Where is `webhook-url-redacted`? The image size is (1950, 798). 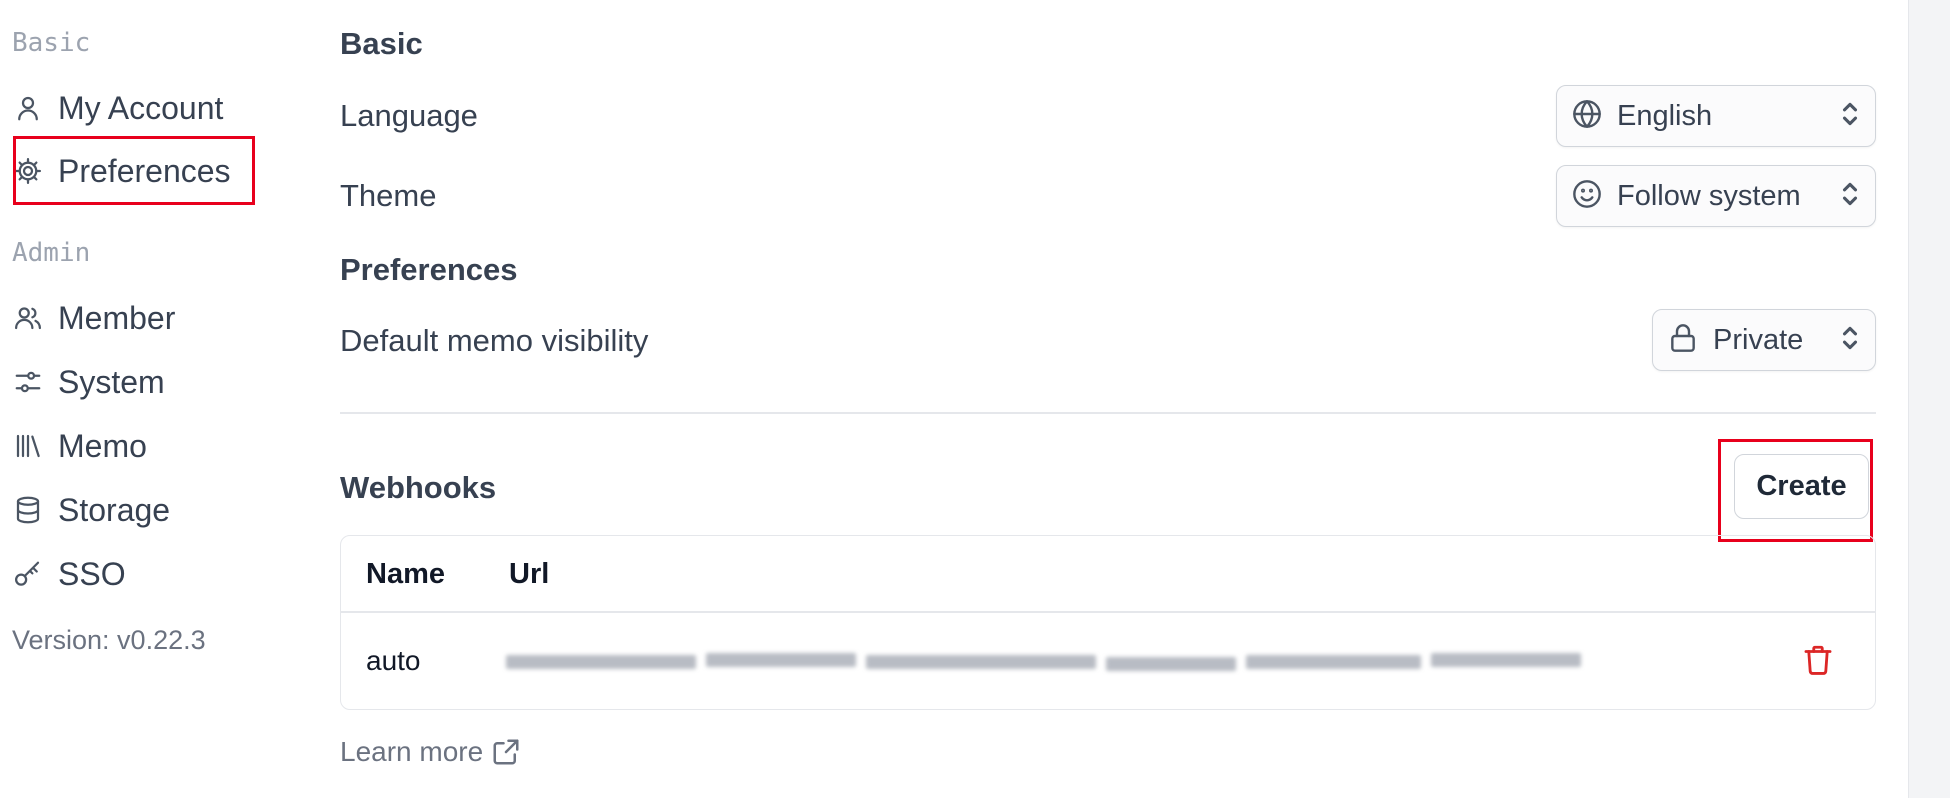 webhook-url-redacted is located at coordinates (1043, 662).